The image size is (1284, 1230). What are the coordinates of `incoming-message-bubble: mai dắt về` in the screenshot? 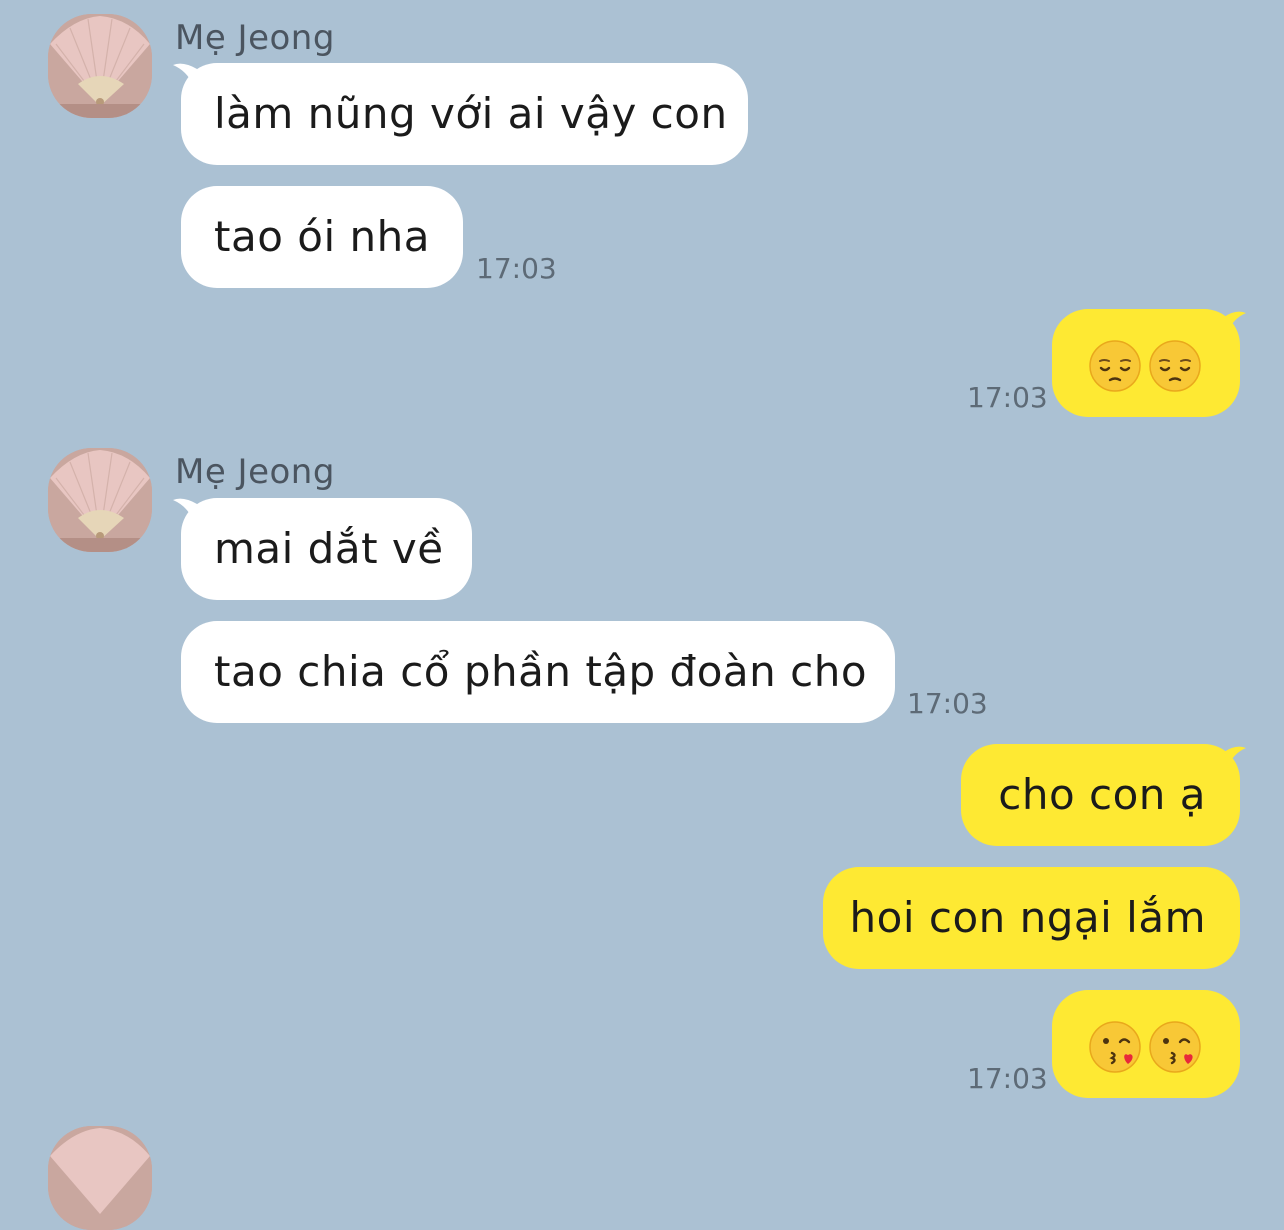 It's located at (322, 549).